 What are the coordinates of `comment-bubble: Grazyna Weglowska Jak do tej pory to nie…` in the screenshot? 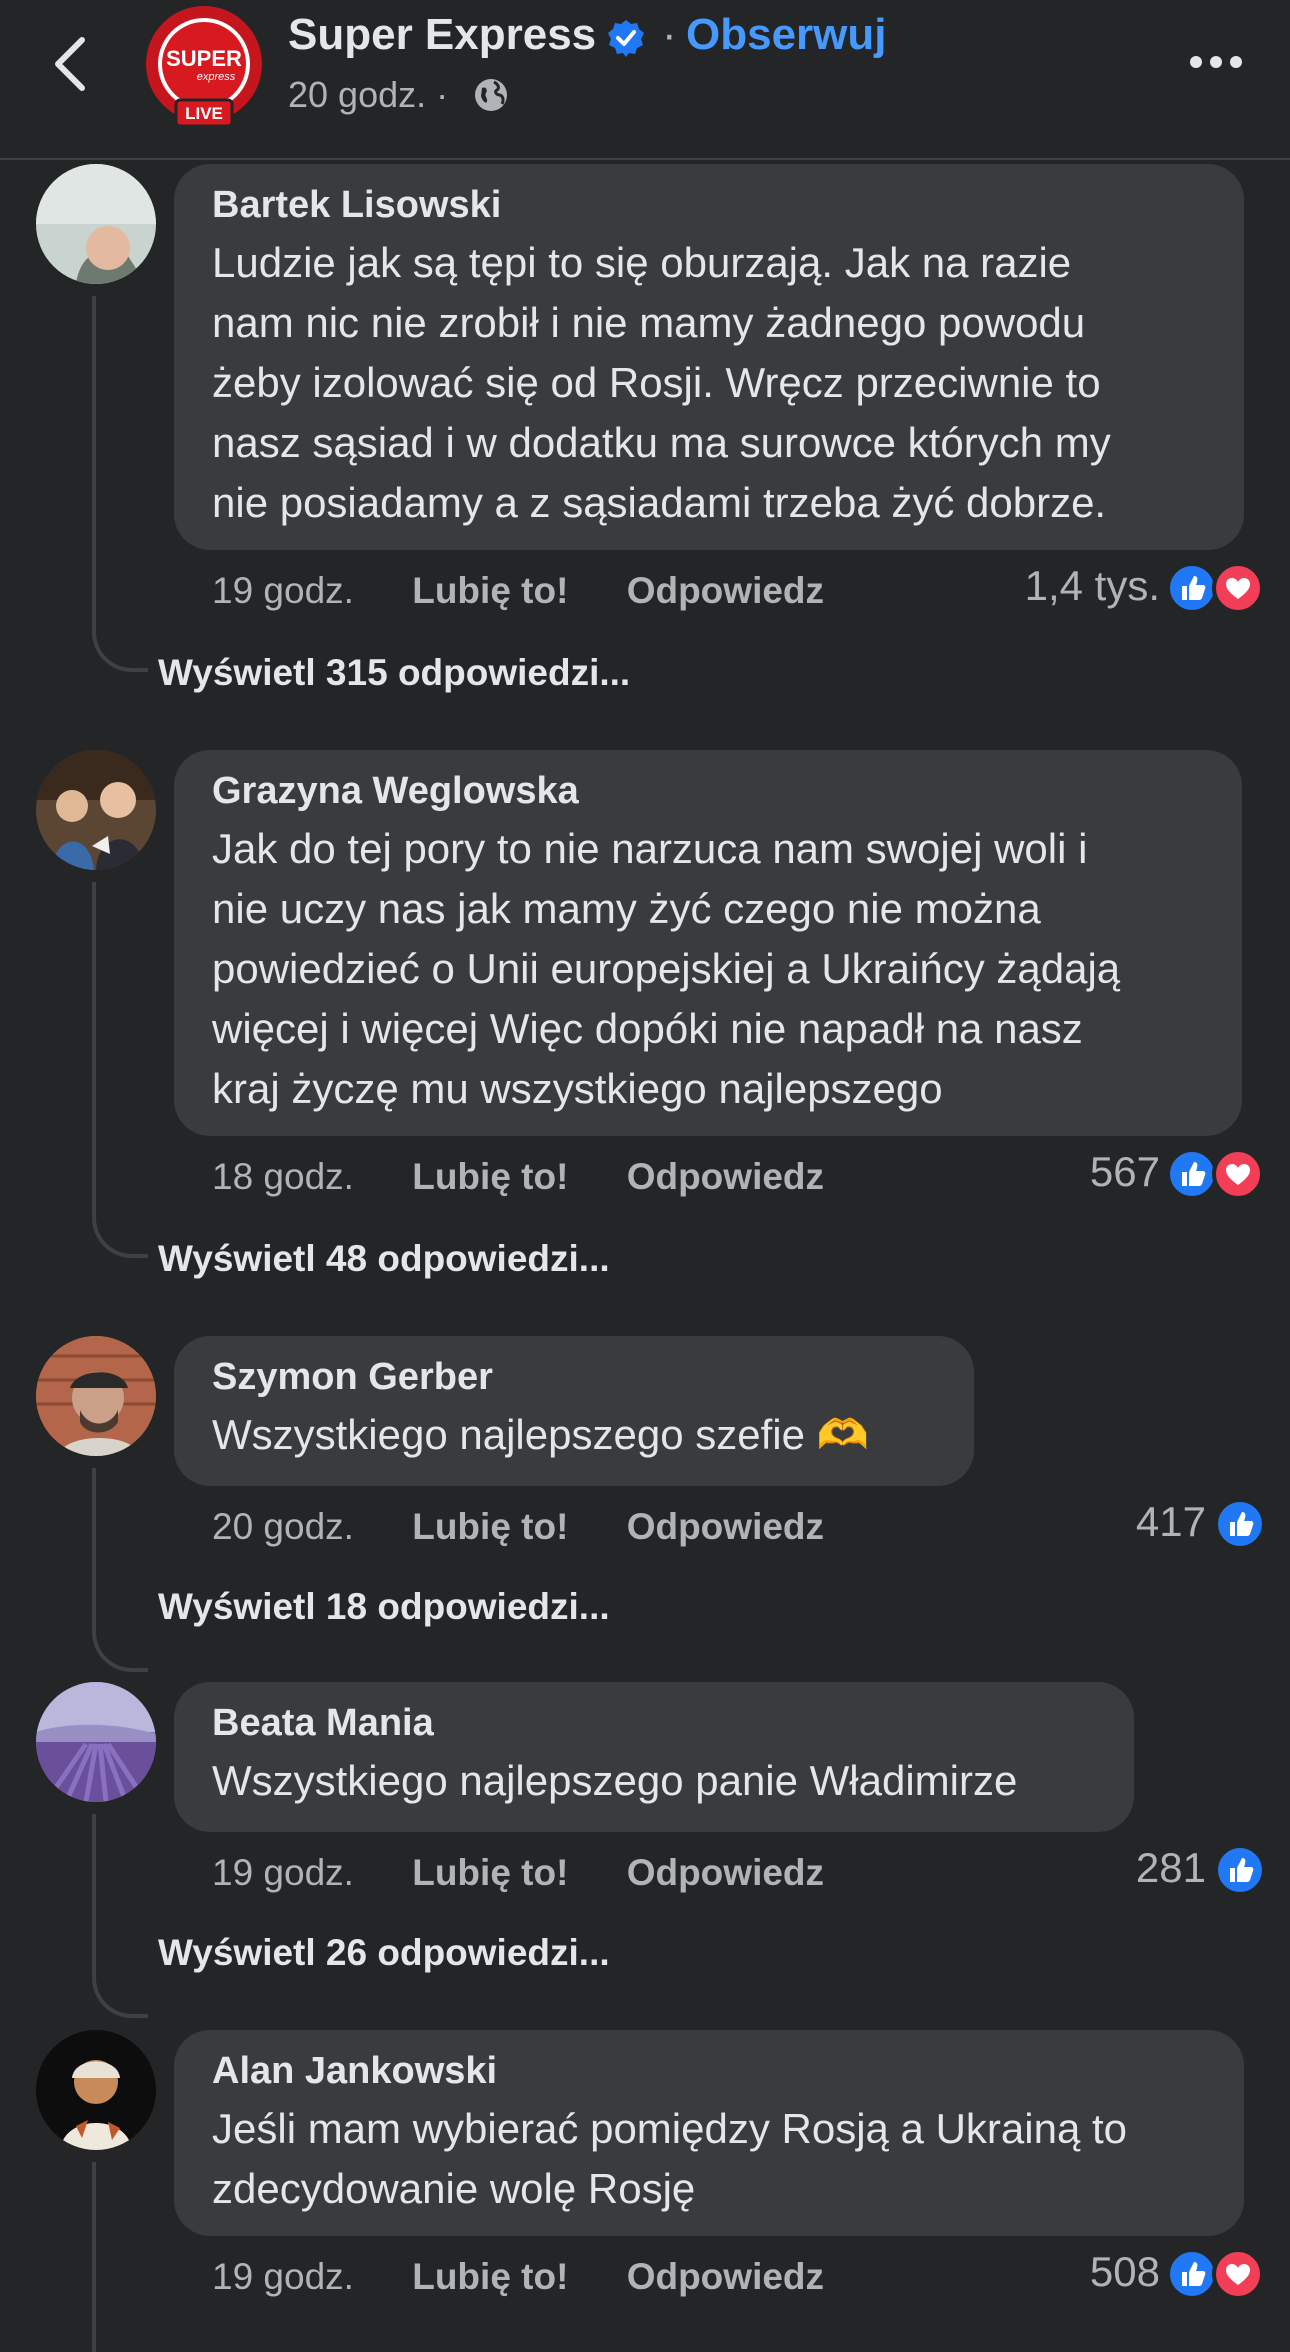 It's located at (708, 943).